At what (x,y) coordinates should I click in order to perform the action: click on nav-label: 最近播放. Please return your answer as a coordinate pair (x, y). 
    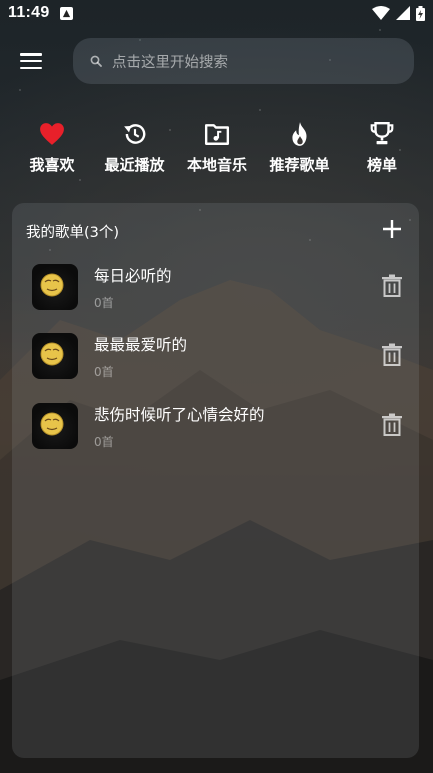
    Looking at the image, I should click on (134, 165).